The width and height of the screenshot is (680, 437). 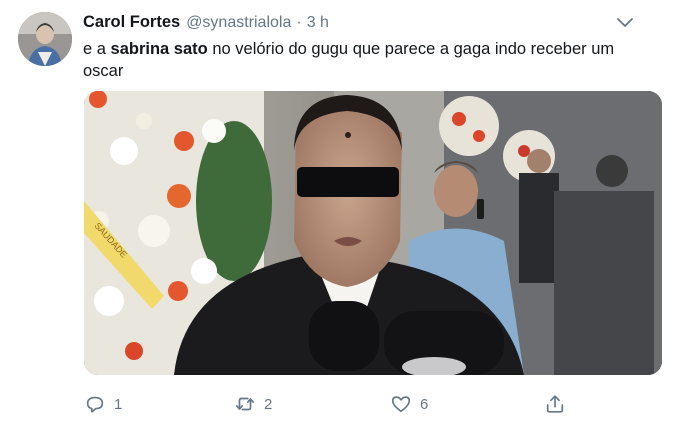 I want to click on reply-button: 1, so click(x=103, y=404).